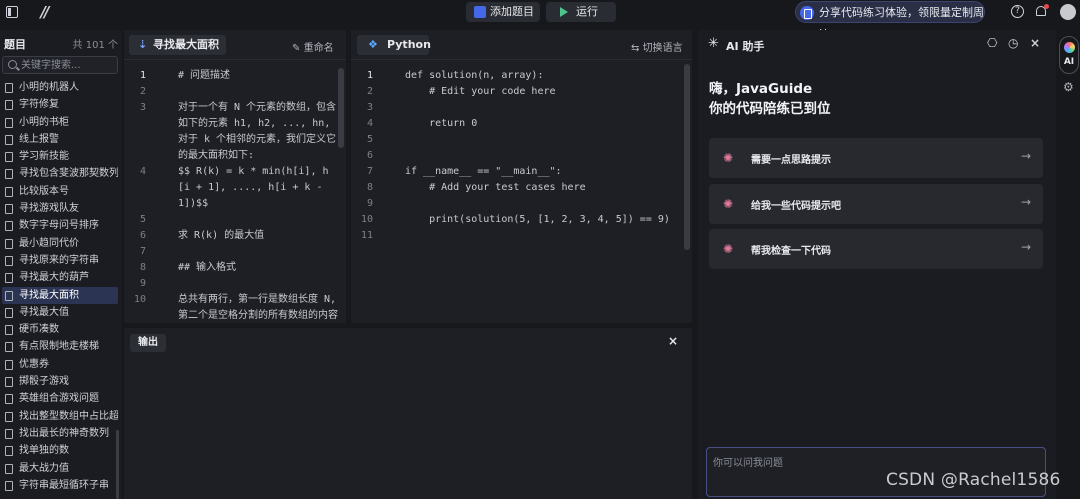 The width and height of the screenshot is (1080, 499). Describe the element at coordinates (521, 236) in the screenshot. I see `code-line: 11` at that location.